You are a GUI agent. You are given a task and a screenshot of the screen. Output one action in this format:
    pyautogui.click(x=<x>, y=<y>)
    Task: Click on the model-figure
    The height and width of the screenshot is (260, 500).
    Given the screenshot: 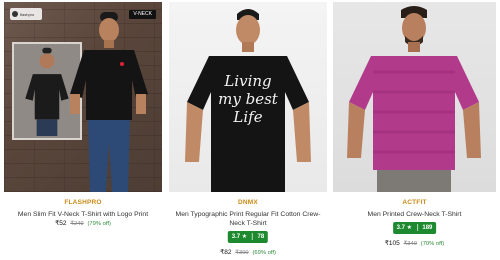 What is the action you would take?
    pyautogui.click(x=109, y=102)
    